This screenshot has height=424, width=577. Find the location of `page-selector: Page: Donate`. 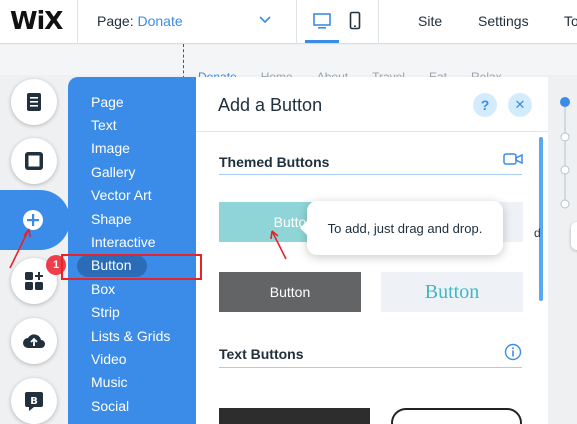

page-selector: Page: Donate is located at coordinates (140, 21).